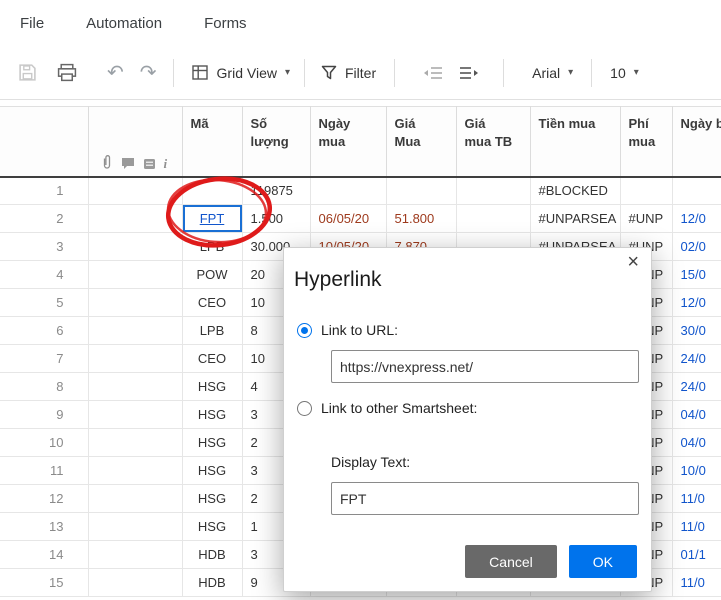 The height and width of the screenshot is (600, 721). I want to click on filter-label: Filter, so click(361, 72).